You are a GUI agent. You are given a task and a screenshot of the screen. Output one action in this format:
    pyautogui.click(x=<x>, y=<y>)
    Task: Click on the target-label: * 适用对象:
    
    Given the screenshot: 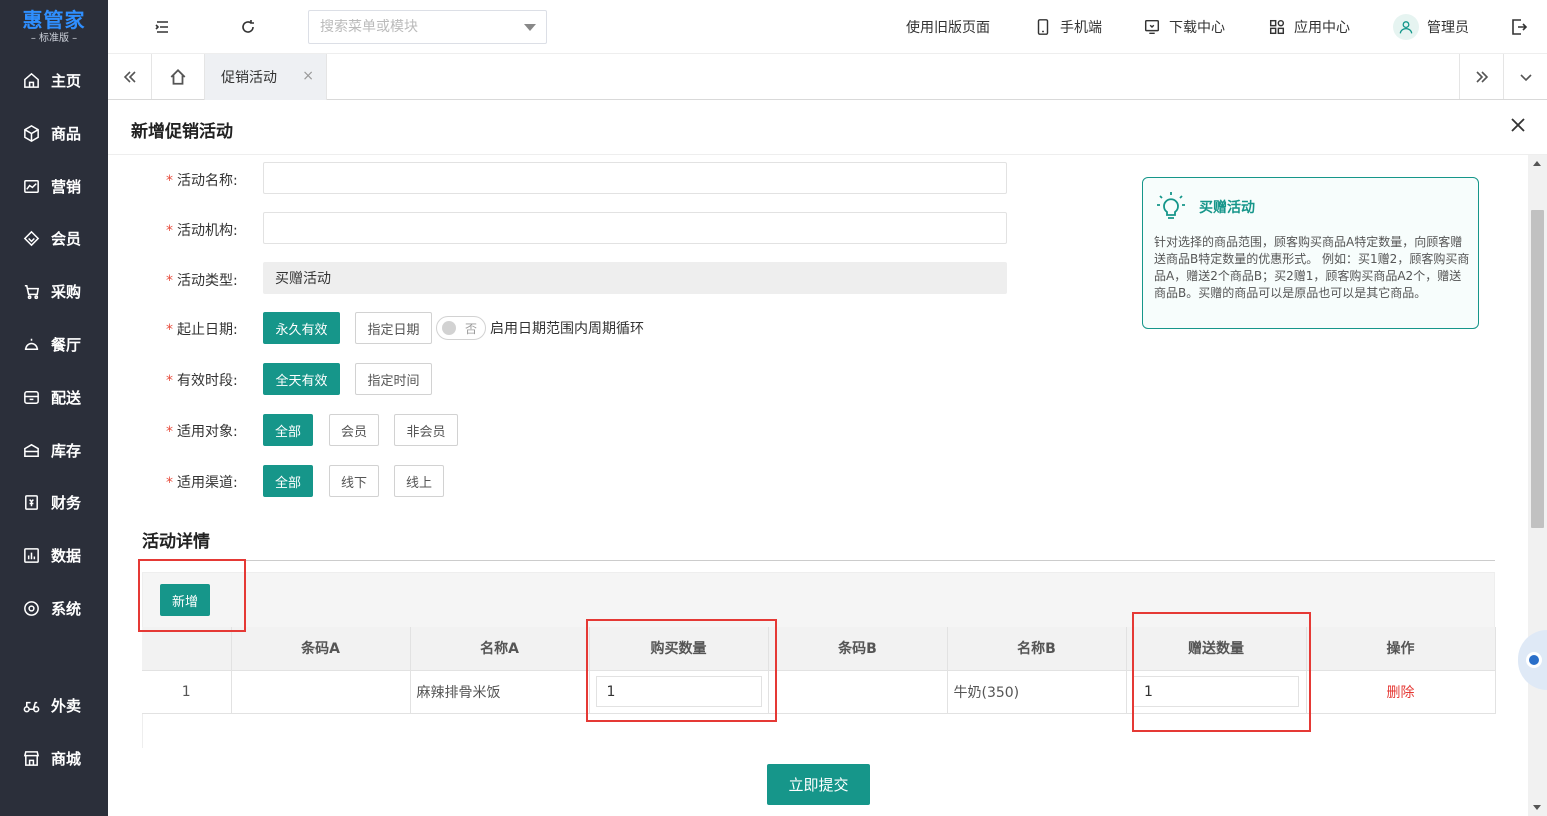 What is the action you would take?
    pyautogui.click(x=202, y=432)
    